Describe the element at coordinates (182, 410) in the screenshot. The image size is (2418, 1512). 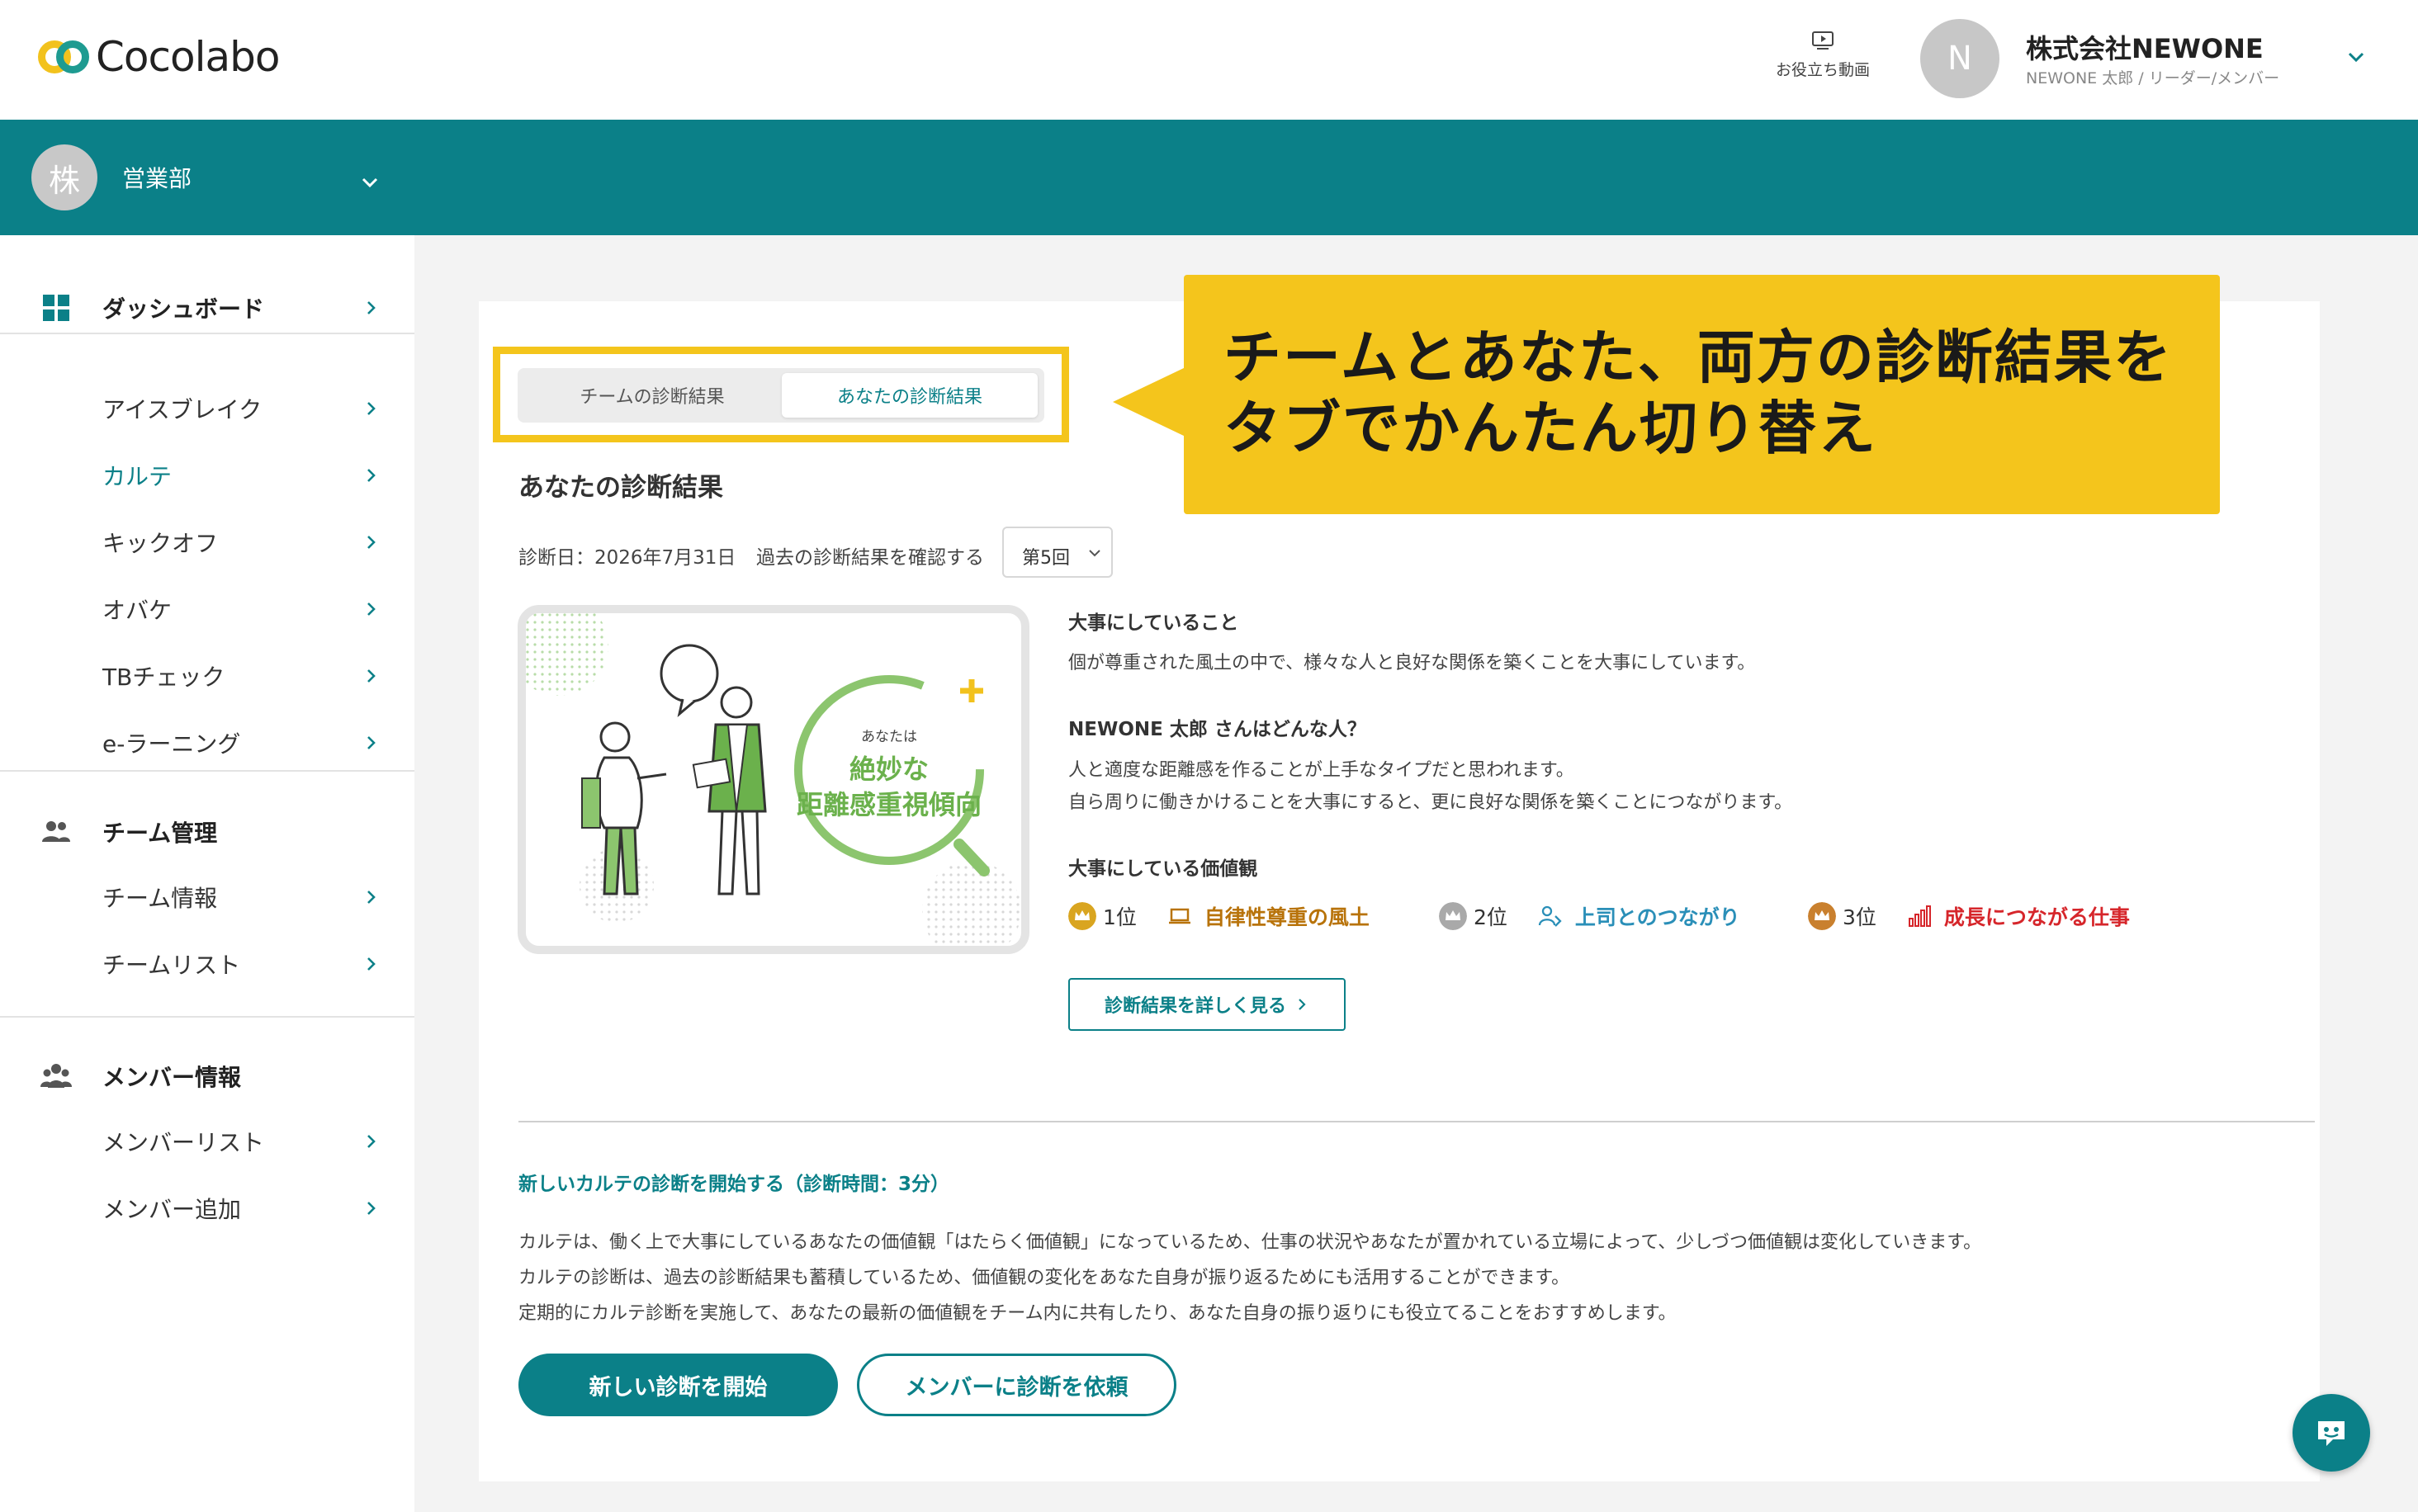
I see `sidebar-item-label: アイスブレイク` at that location.